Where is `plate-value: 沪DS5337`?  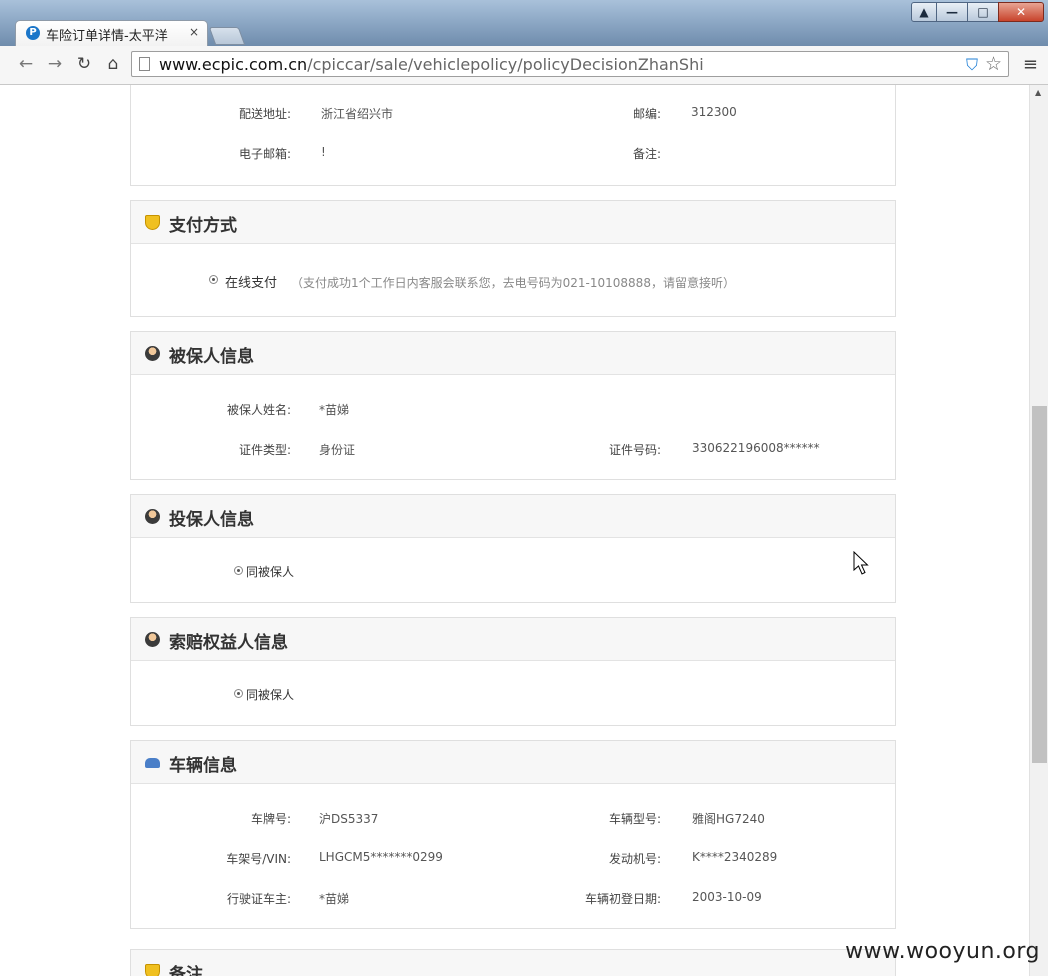 plate-value: 沪DS5337 is located at coordinates (349, 819).